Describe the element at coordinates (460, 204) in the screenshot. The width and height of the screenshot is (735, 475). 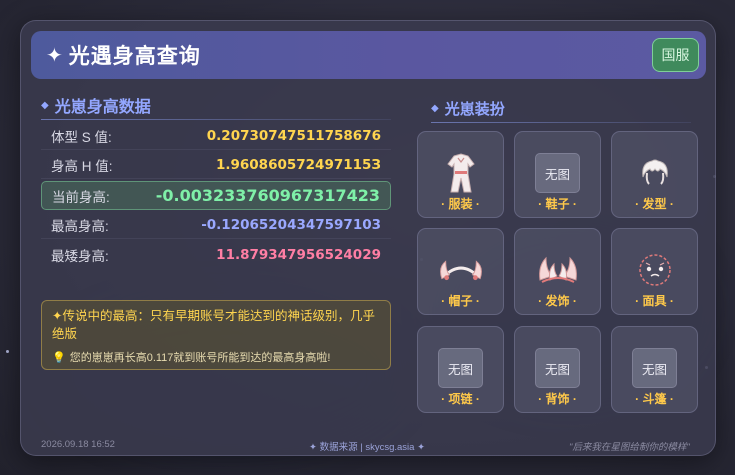
I see `outfit-item-label: · 服装 ·` at that location.